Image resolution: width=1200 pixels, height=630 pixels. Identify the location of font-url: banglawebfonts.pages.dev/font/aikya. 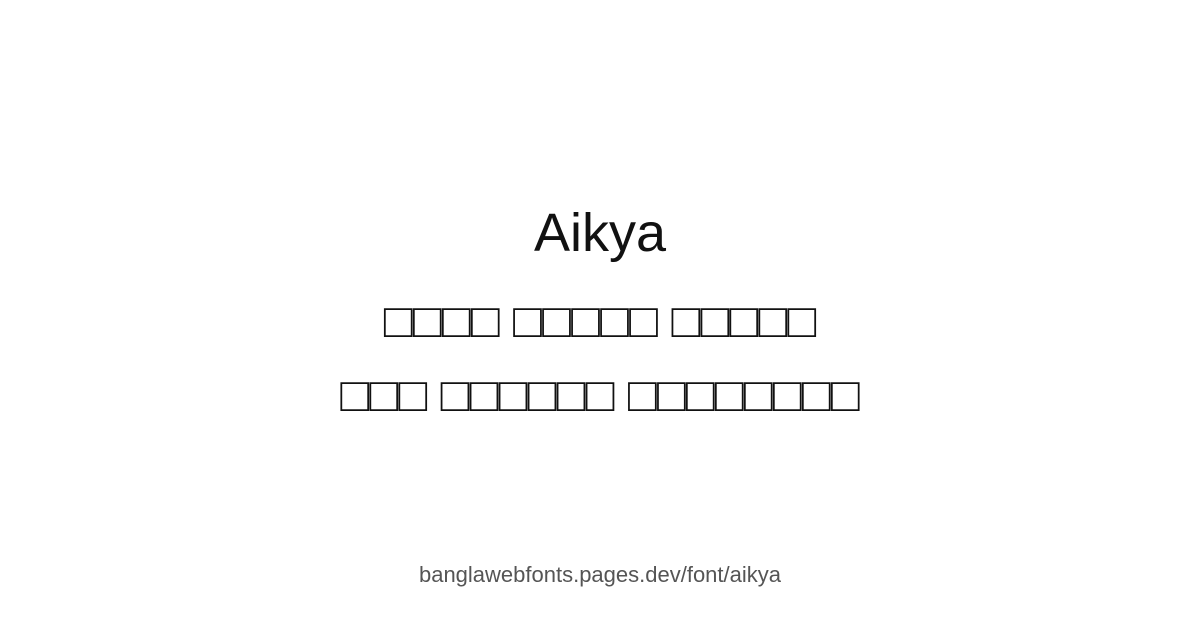
(600, 574).